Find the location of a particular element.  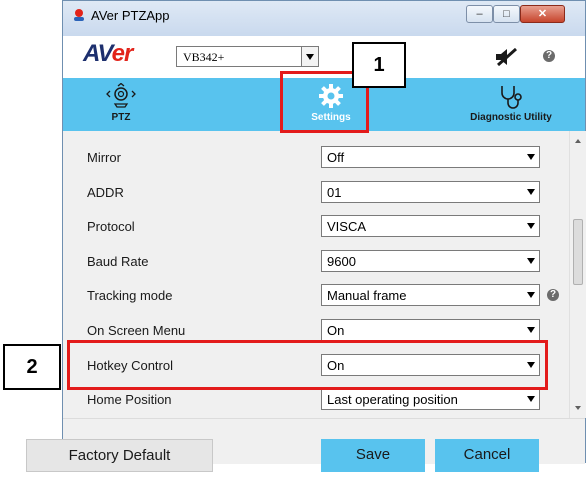

dropdown-value: Manual frame is located at coordinates (367, 295).